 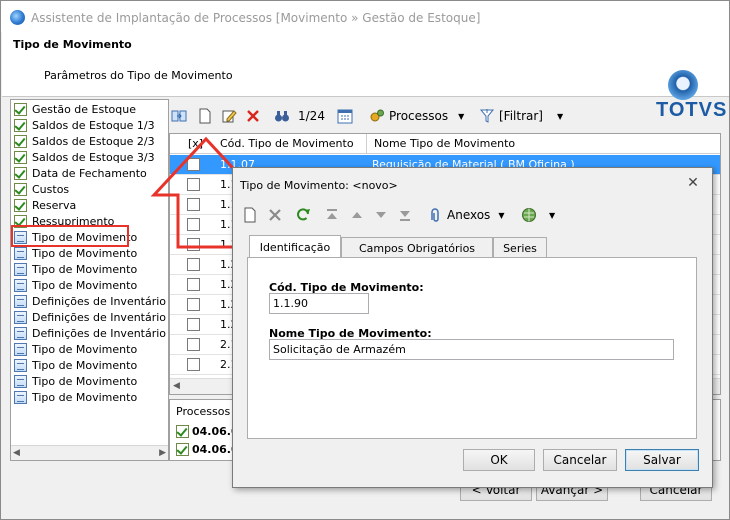 What do you see at coordinates (332, 215) in the screenshot?
I see `first-record-button` at bounding box center [332, 215].